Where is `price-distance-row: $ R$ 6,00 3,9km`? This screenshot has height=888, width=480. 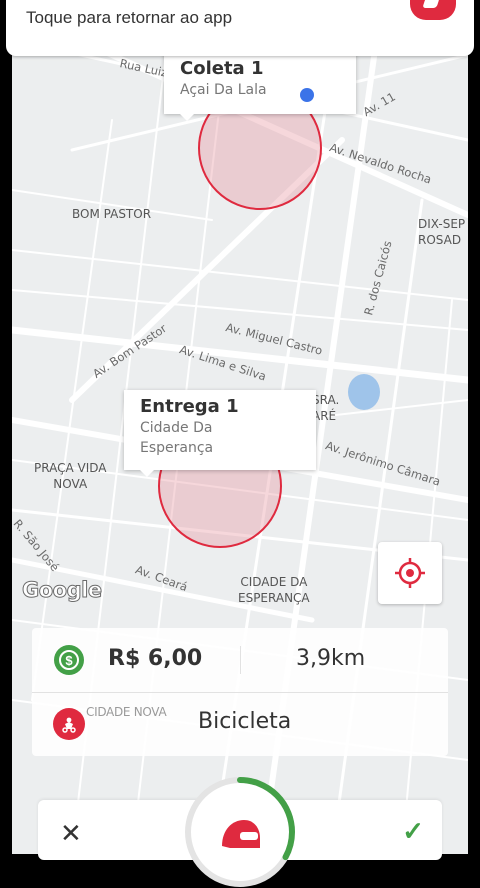
price-distance-row: $ R$ 6,00 3,9km is located at coordinates (240, 660).